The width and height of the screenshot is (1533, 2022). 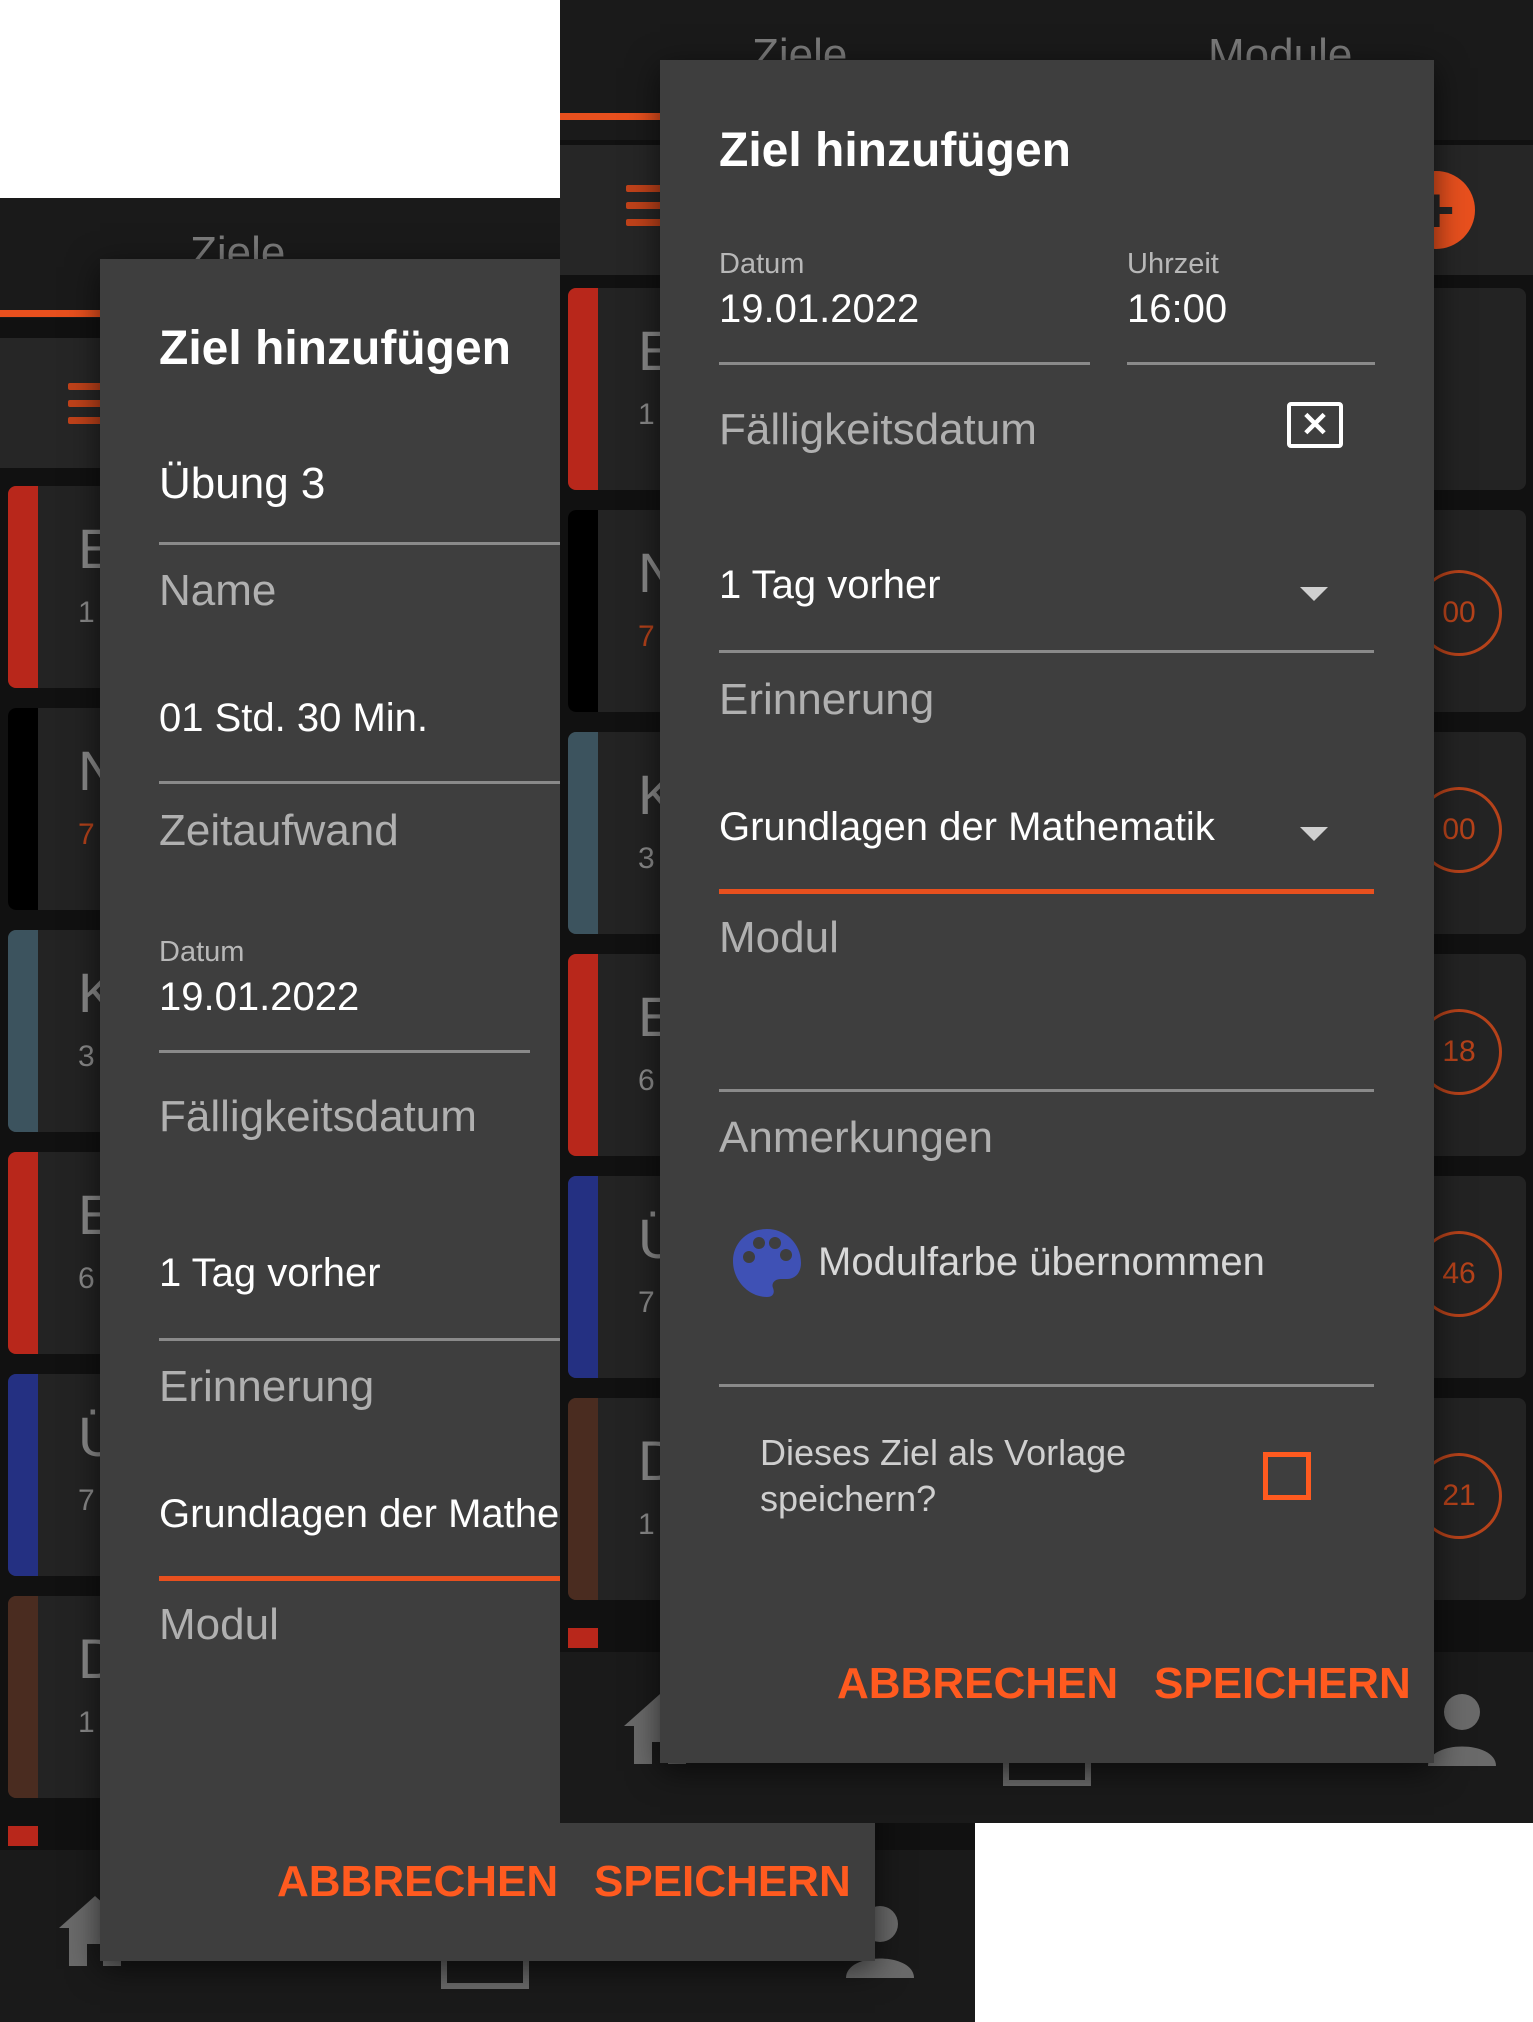 I want to click on time-label: Uhrzeit, so click(x=1173, y=264).